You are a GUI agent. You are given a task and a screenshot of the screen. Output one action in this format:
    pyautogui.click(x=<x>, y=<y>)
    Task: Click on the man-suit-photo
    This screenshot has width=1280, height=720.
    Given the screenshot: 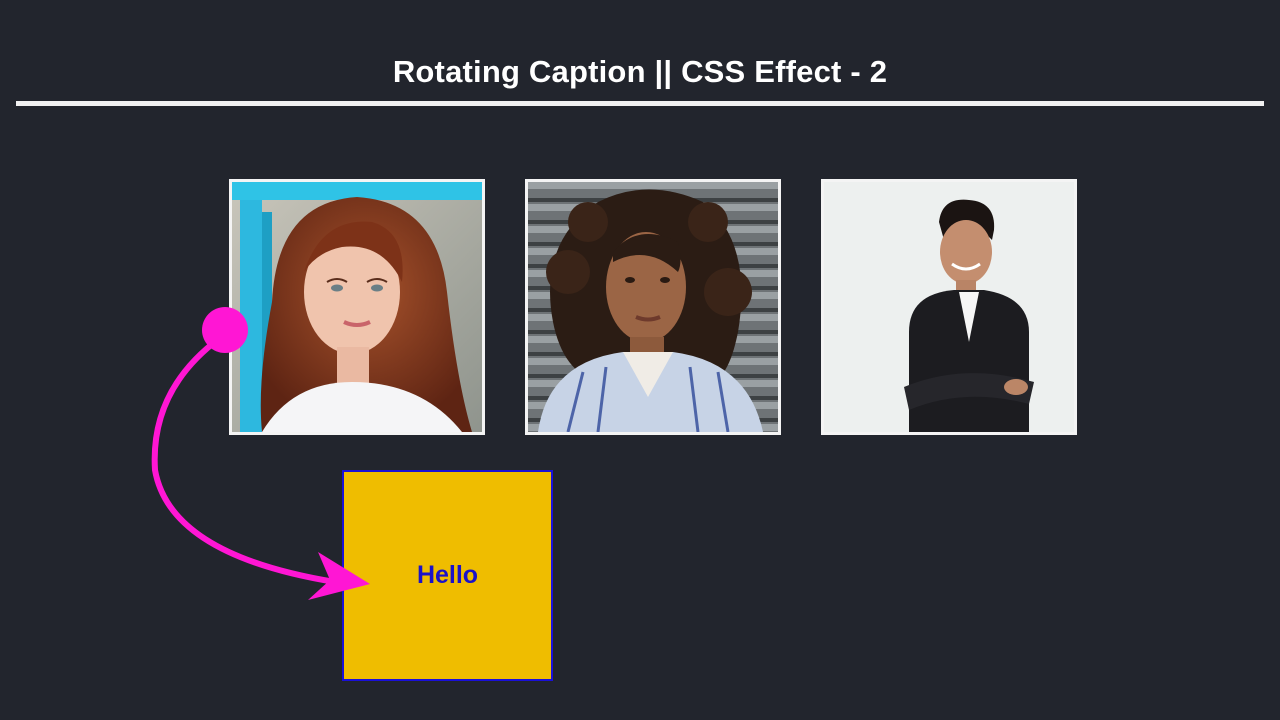 What is the action you would take?
    pyautogui.click(x=949, y=307)
    